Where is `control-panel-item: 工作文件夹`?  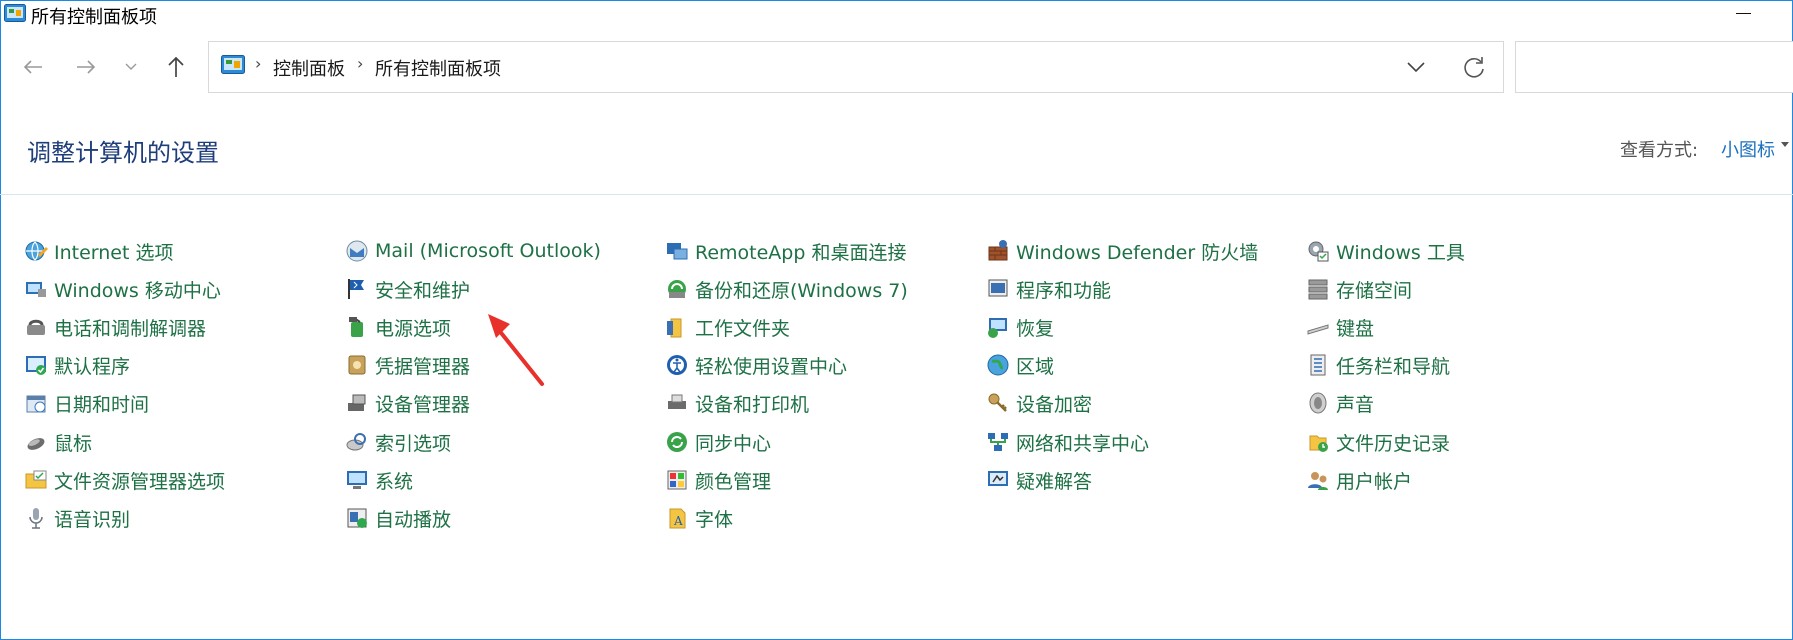 control-panel-item: 工作文件夹 is located at coordinates (727, 327).